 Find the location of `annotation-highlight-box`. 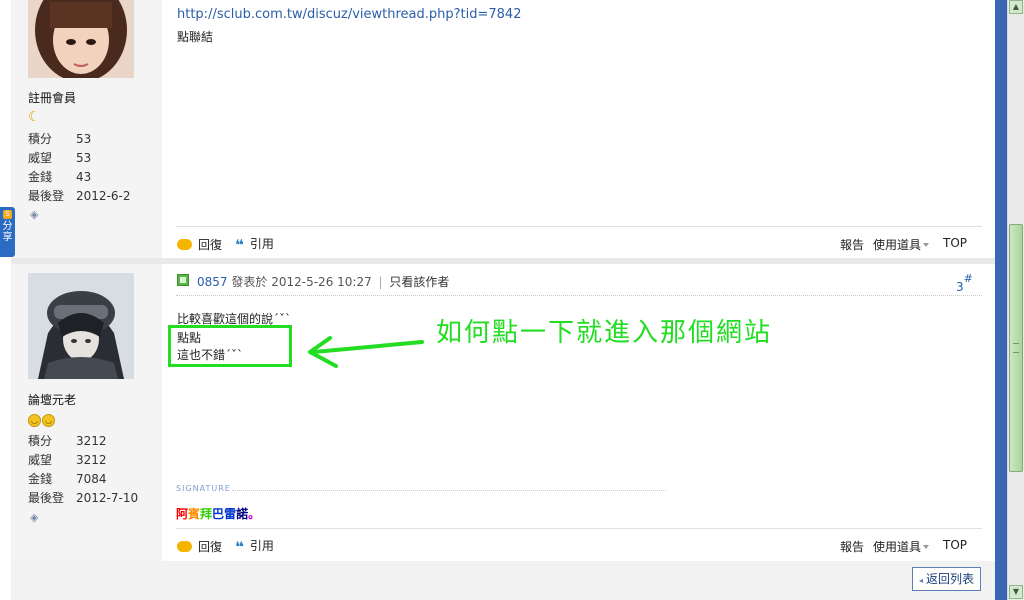

annotation-highlight-box is located at coordinates (230, 346).